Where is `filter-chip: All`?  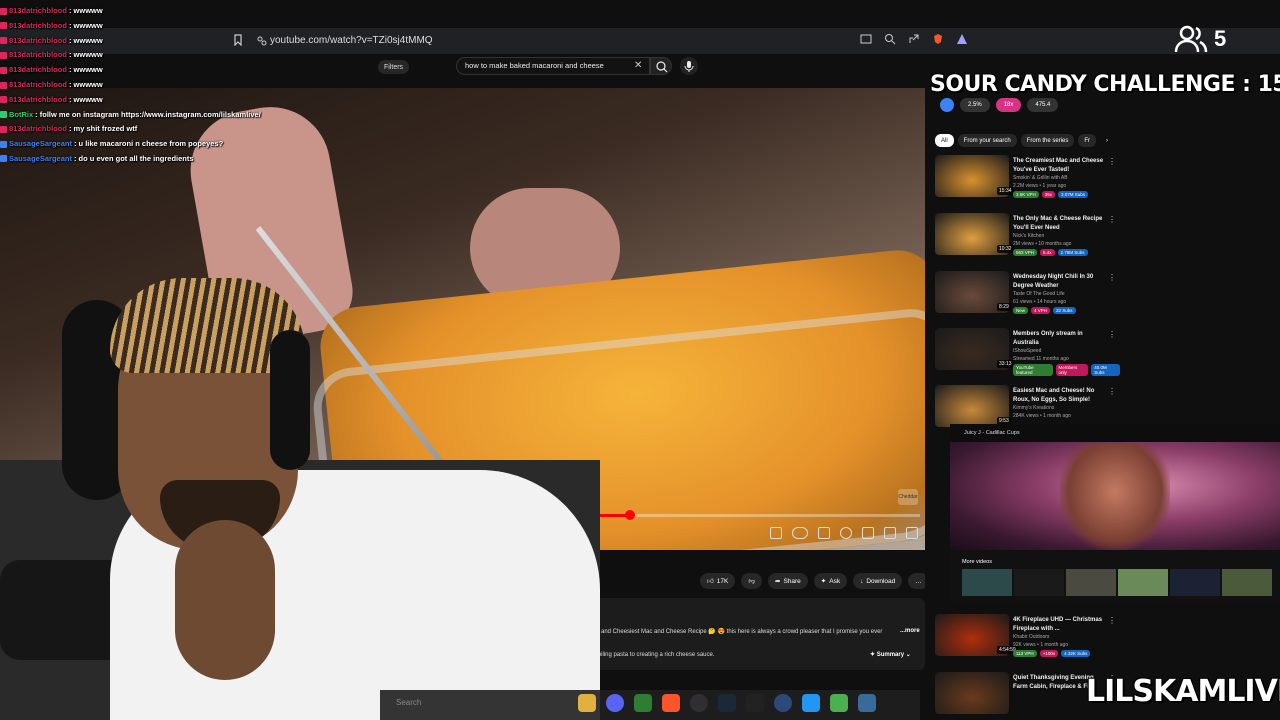
filter-chip: All is located at coordinates (944, 140).